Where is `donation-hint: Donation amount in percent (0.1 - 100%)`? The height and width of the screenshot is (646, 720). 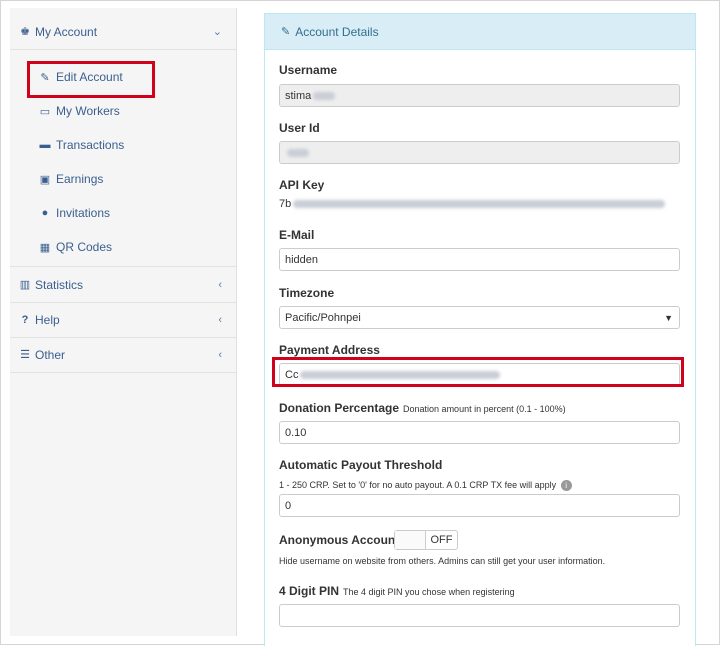 donation-hint: Donation amount in percent (0.1 - 100%) is located at coordinates (484, 409).